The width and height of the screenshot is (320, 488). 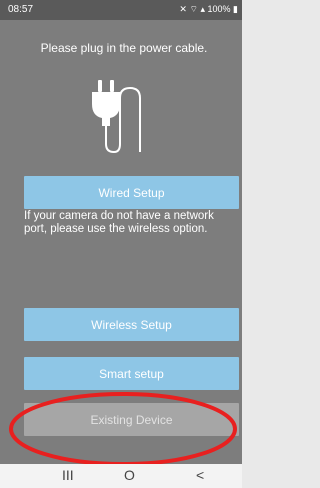 I want to click on status-bar: 08:57 ✕ ⌔ ▴ 100% ▮, so click(x=121, y=10).